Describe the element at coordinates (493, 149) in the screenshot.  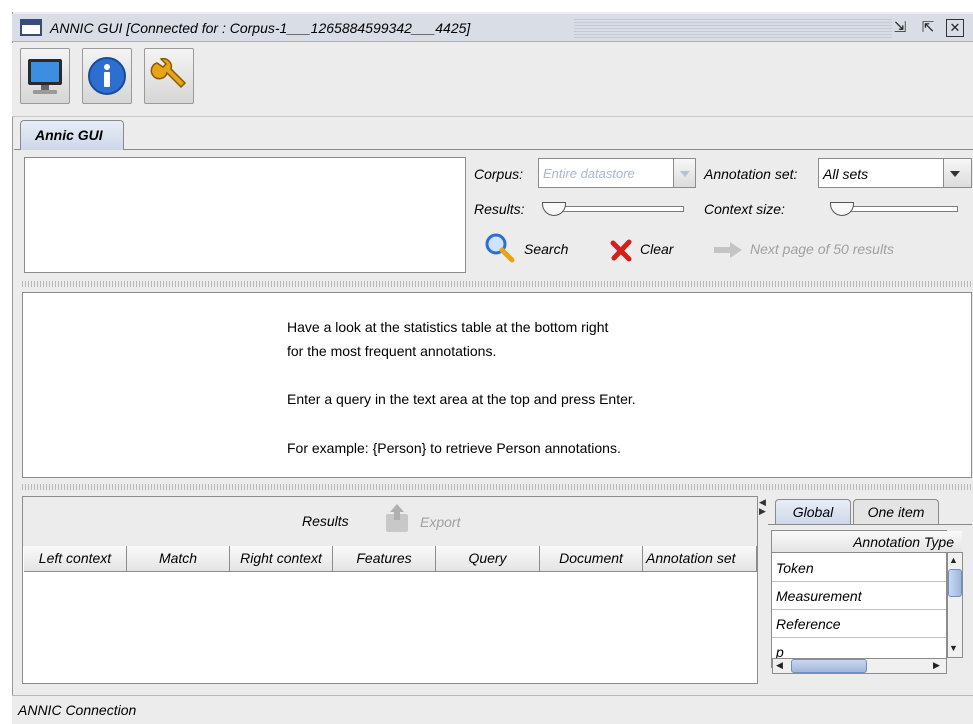
I see `tab-strip-line` at that location.